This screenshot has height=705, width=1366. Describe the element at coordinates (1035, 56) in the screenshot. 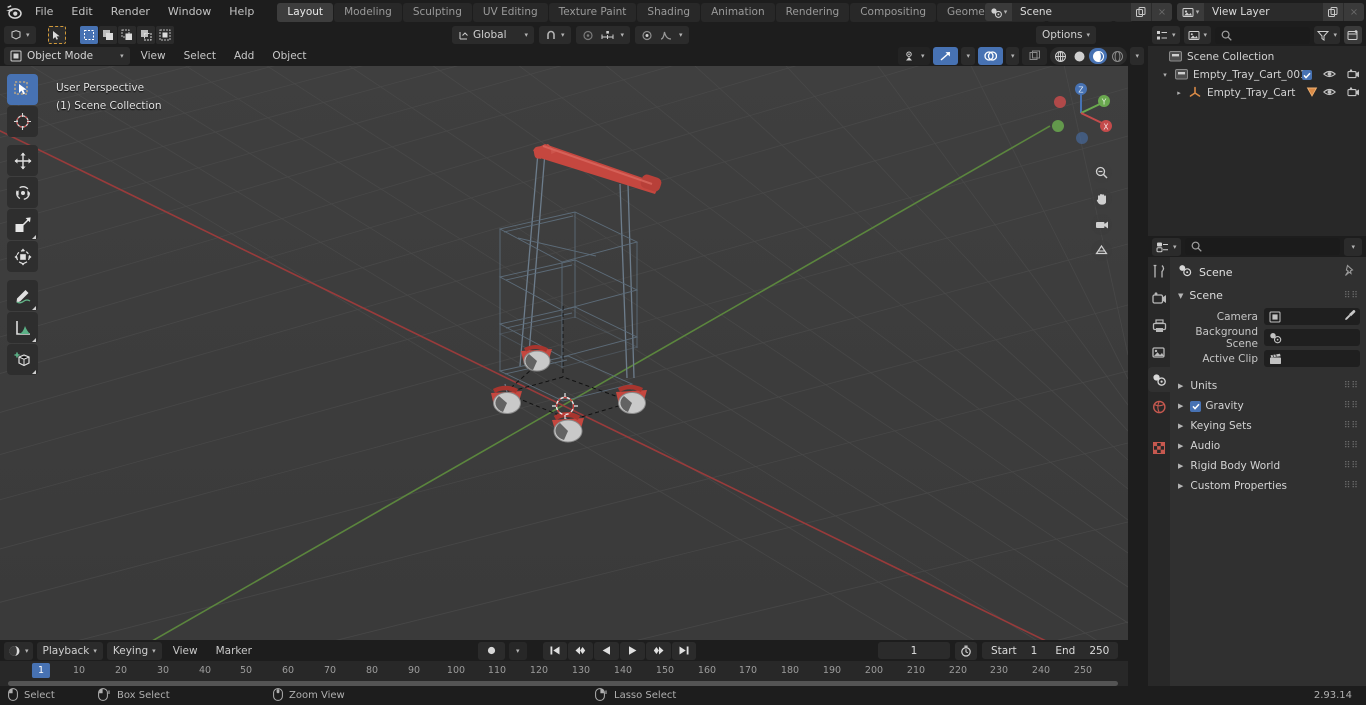

I see `xray-toggle` at that location.